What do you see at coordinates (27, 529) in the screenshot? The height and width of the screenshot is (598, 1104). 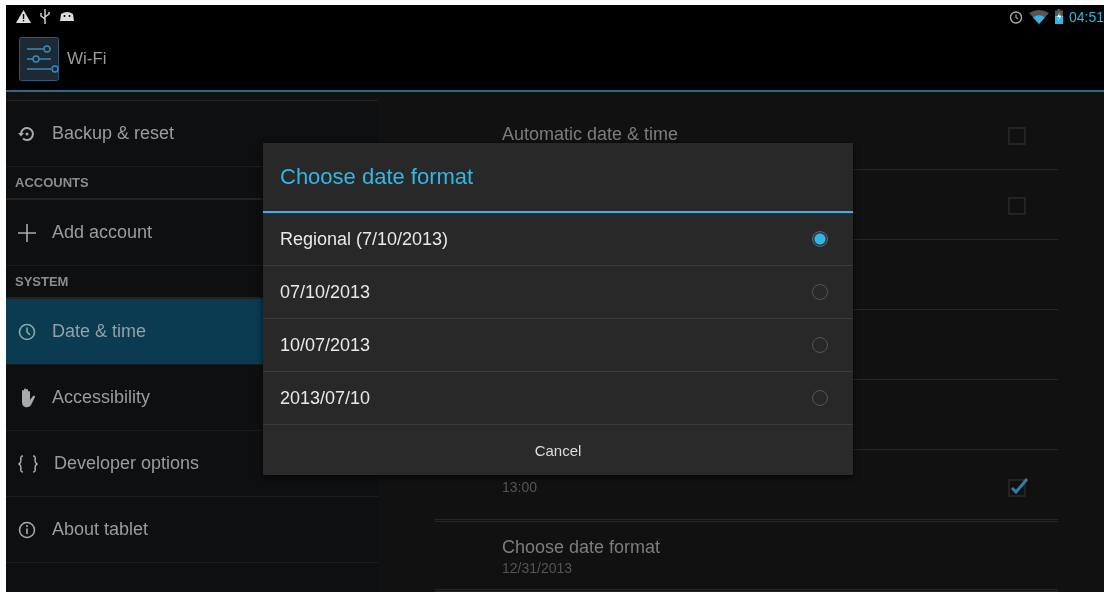 I see `info-icon` at bounding box center [27, 529].